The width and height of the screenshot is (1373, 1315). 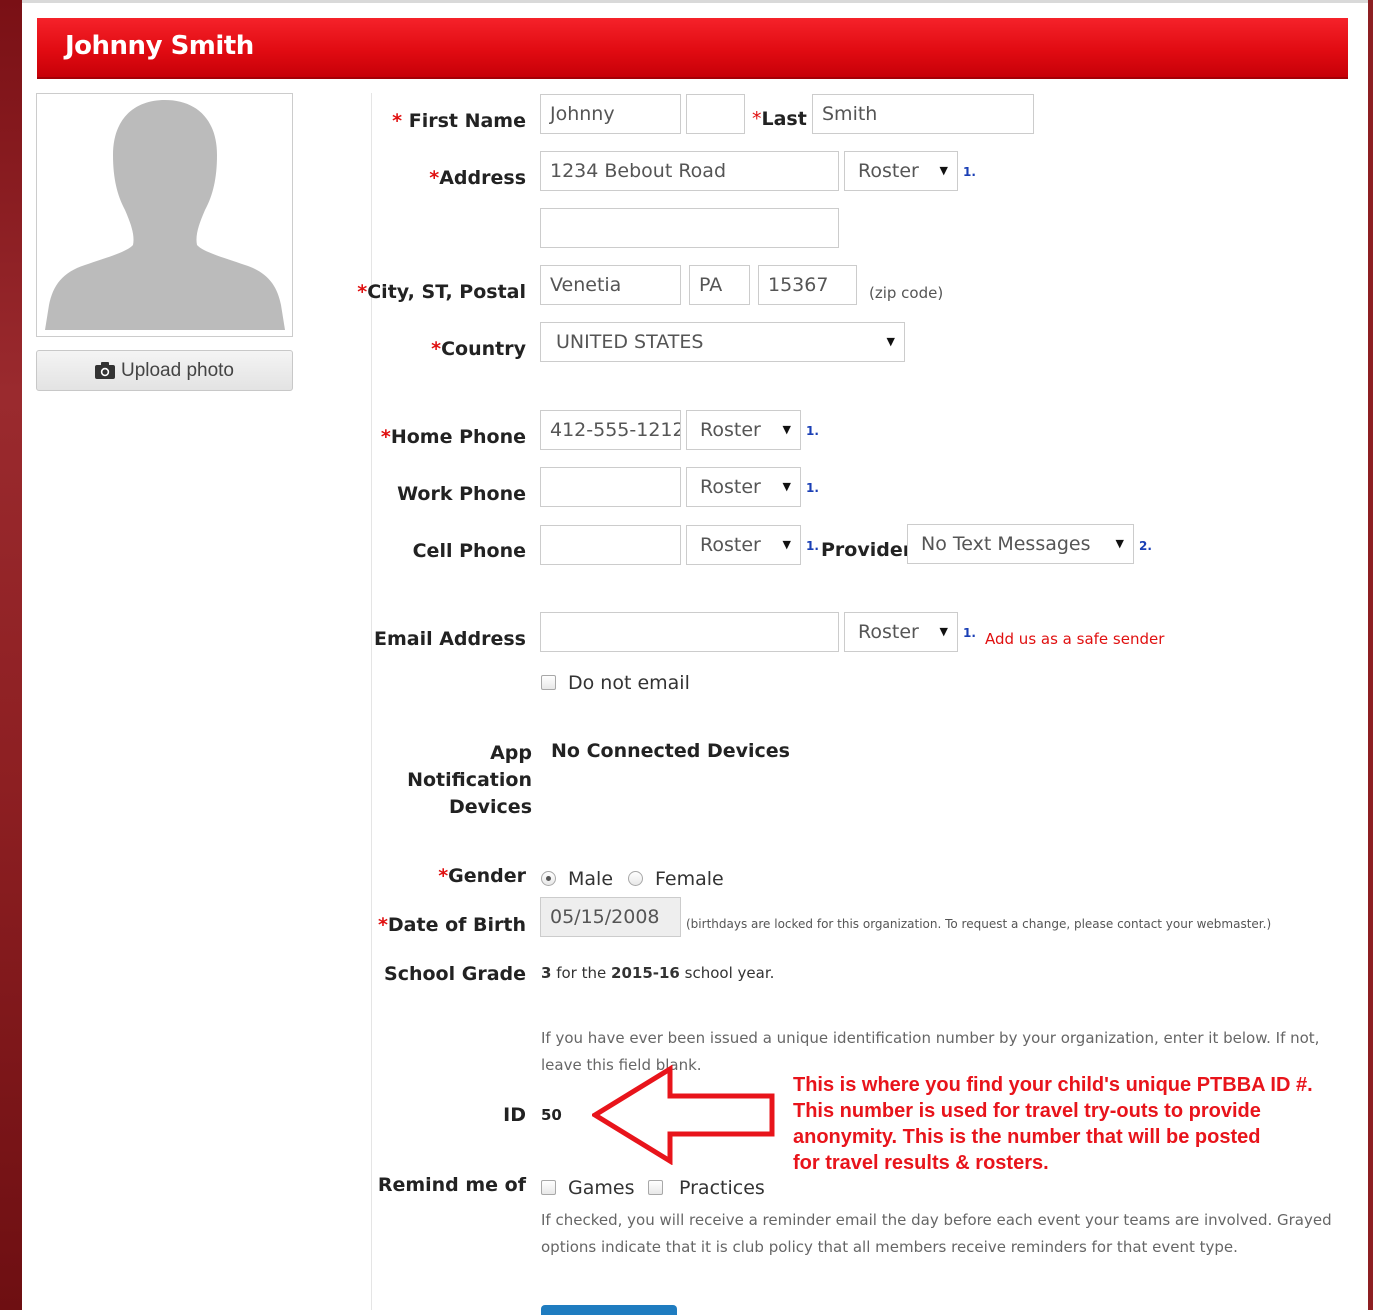 I want to click on last-name-input: Smith, so click(x=923, y=114).